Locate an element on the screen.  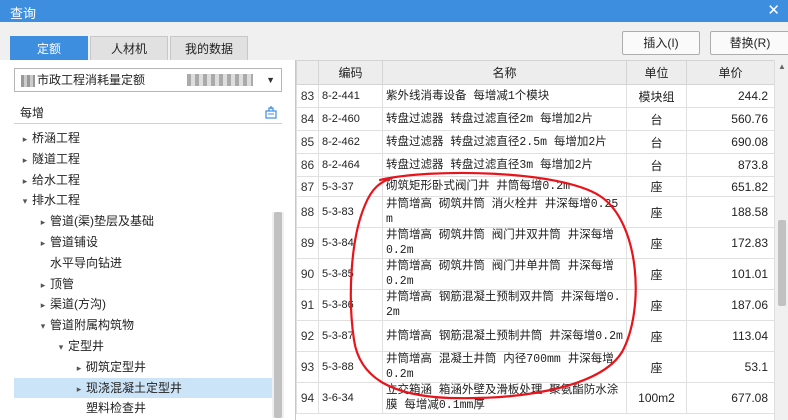
table-row: 93 5-3-88 井筒增高 混凝土井筒 内径700mm 井深每增0.2m 座 53.1 is located at coordinates (535, 367).